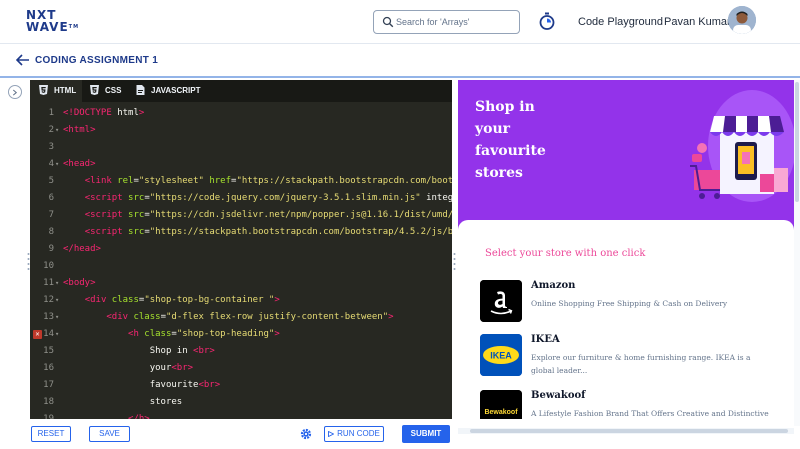 The width and height of the screenshot is (800, 449). What do you see at coordinates (354, 434) in the screenshot?
I see `run-code-button: RUN CODE` at bounding box center [354, 434].